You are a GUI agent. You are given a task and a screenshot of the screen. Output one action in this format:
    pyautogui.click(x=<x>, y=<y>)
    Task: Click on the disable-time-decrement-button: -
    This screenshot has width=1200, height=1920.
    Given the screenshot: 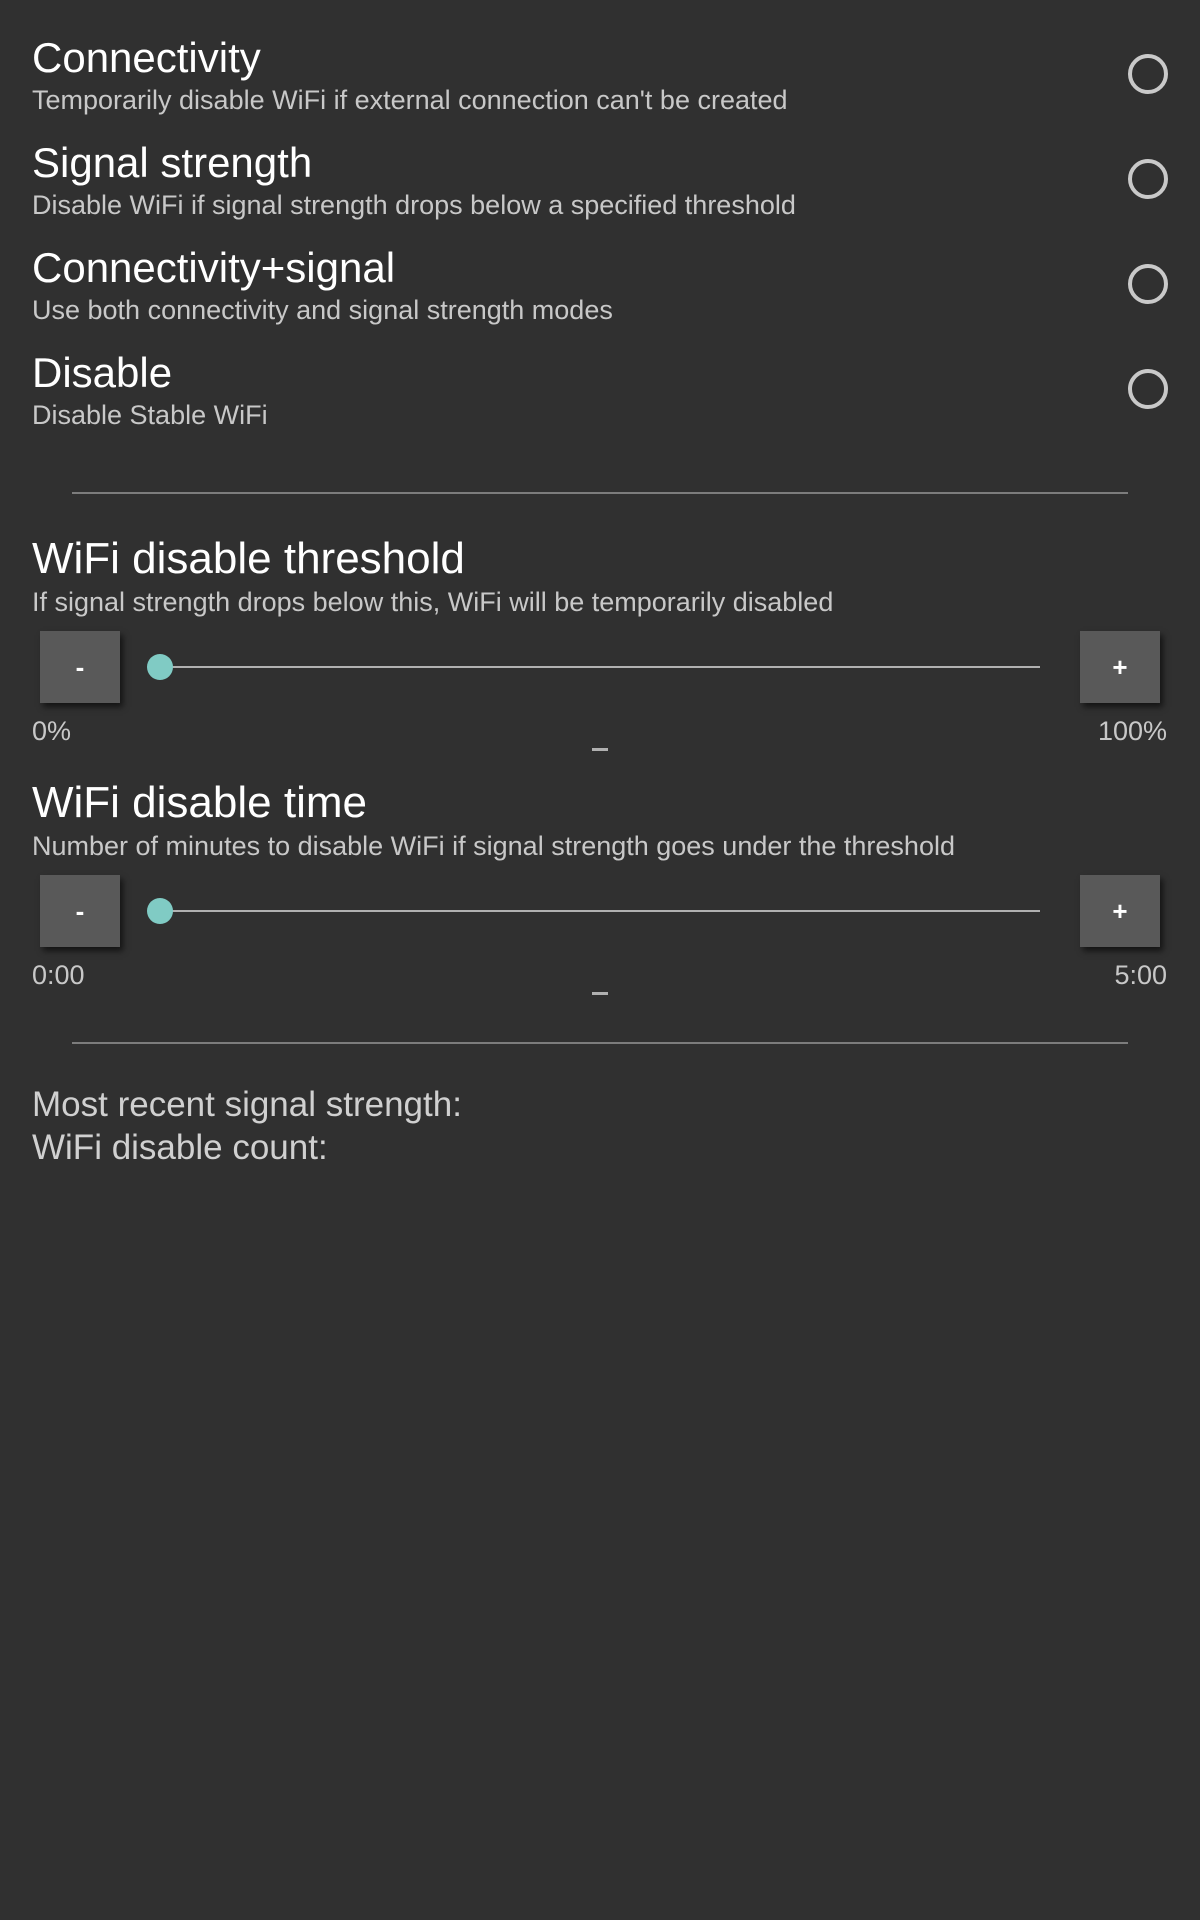 What is the action you would take?
    pyautogui.click(x=80, y=911)
    